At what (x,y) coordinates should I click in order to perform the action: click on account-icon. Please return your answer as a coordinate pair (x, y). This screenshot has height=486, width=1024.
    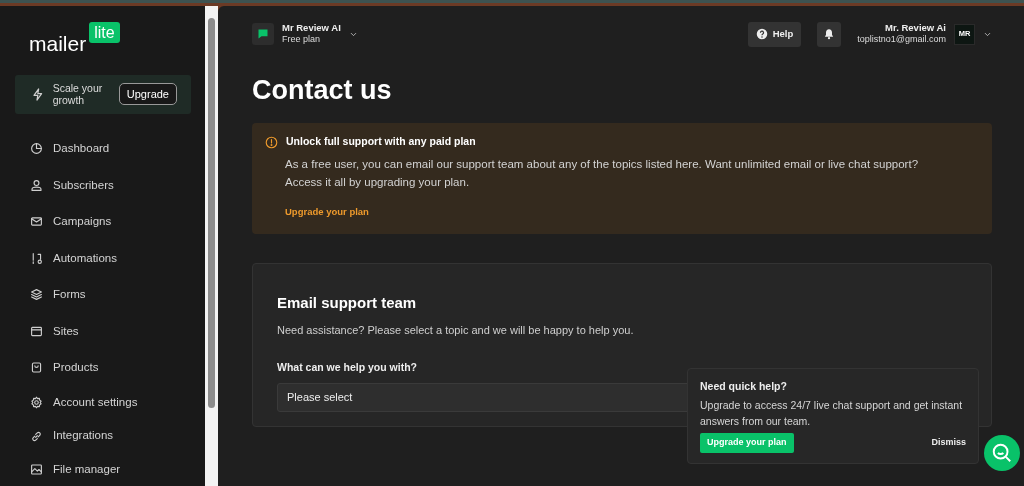
    Looking at the image, I should click on (263, 34).